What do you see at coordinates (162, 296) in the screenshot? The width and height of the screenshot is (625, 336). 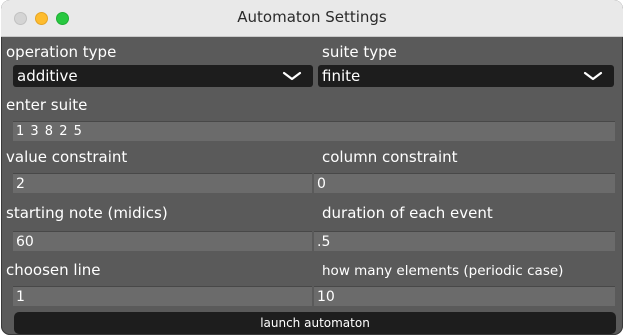 I see `choosen-line-input: 1` at bounding box center [162, 296].